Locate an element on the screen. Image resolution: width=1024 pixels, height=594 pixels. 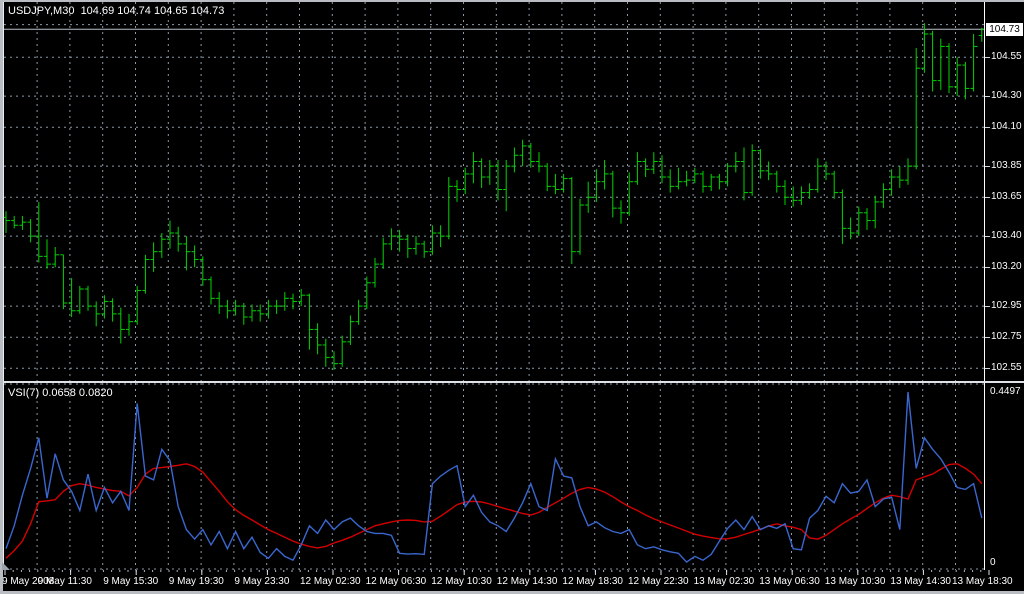
time-axis-label: 12 May 14:30 is located at coordinates (527, 581).